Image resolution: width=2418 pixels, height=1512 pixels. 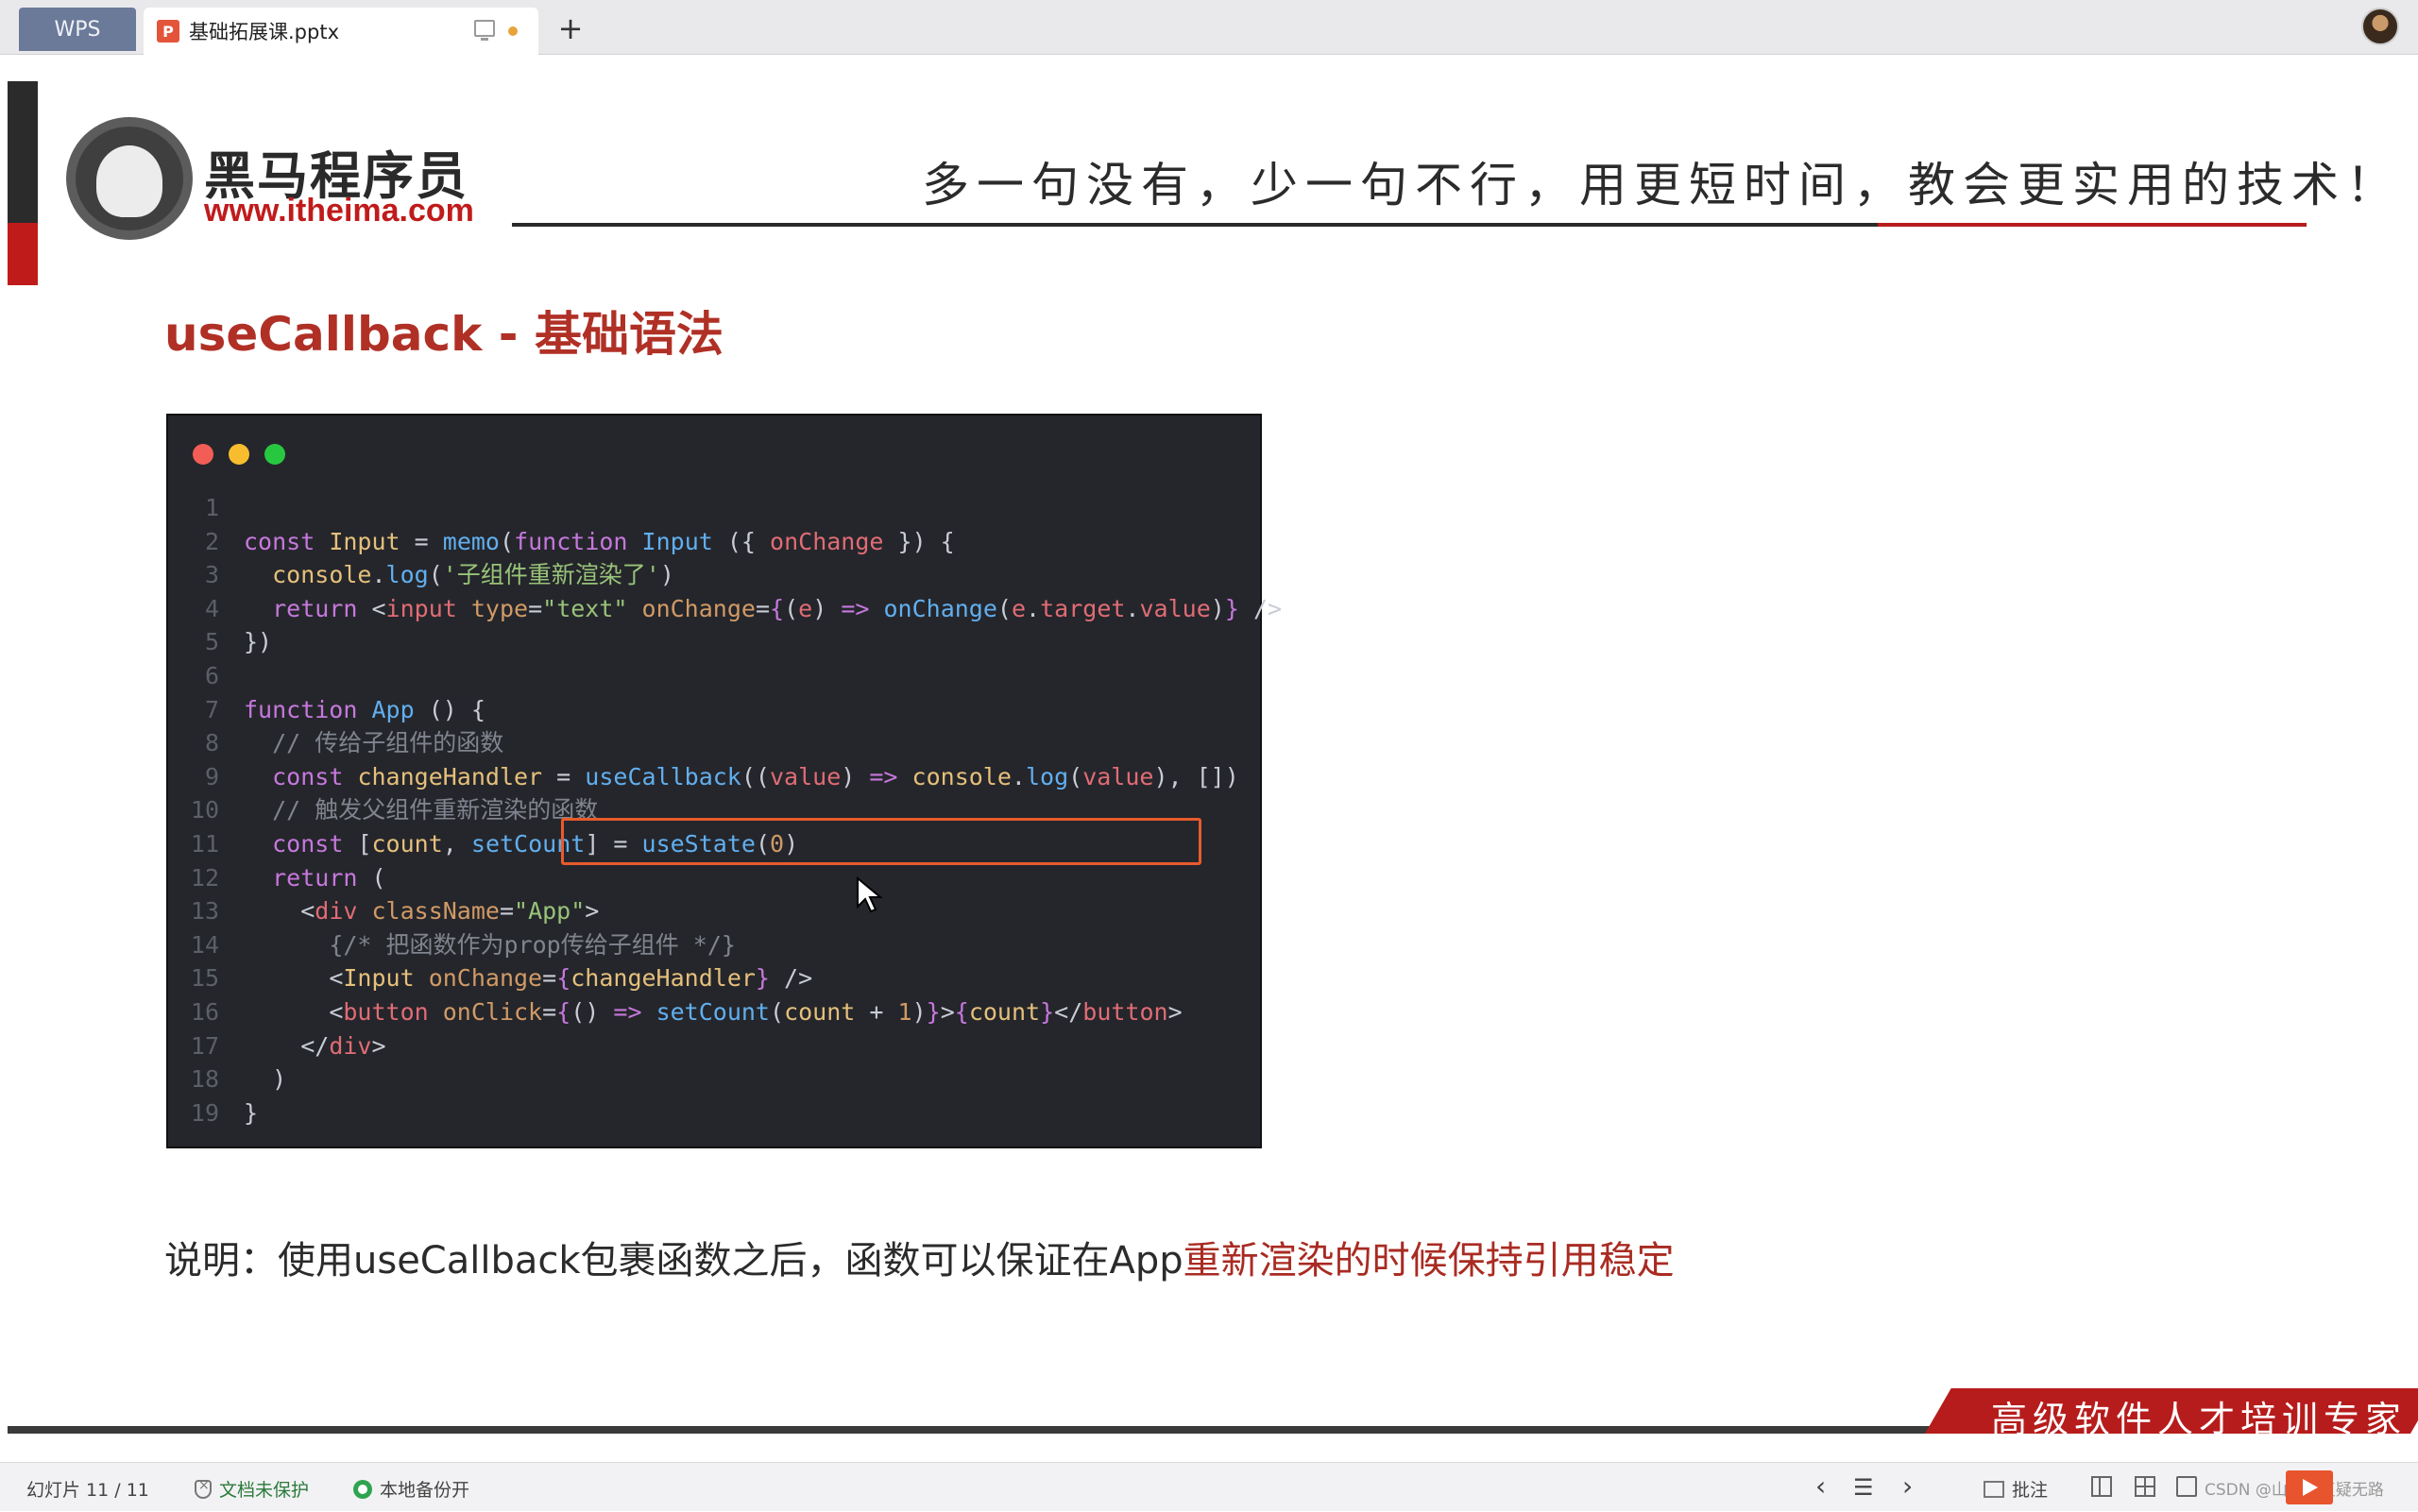 What do you see at coordinates (716, 508) in the screenshot?
I see `code-line: 1` at bounding box center [716, 508].